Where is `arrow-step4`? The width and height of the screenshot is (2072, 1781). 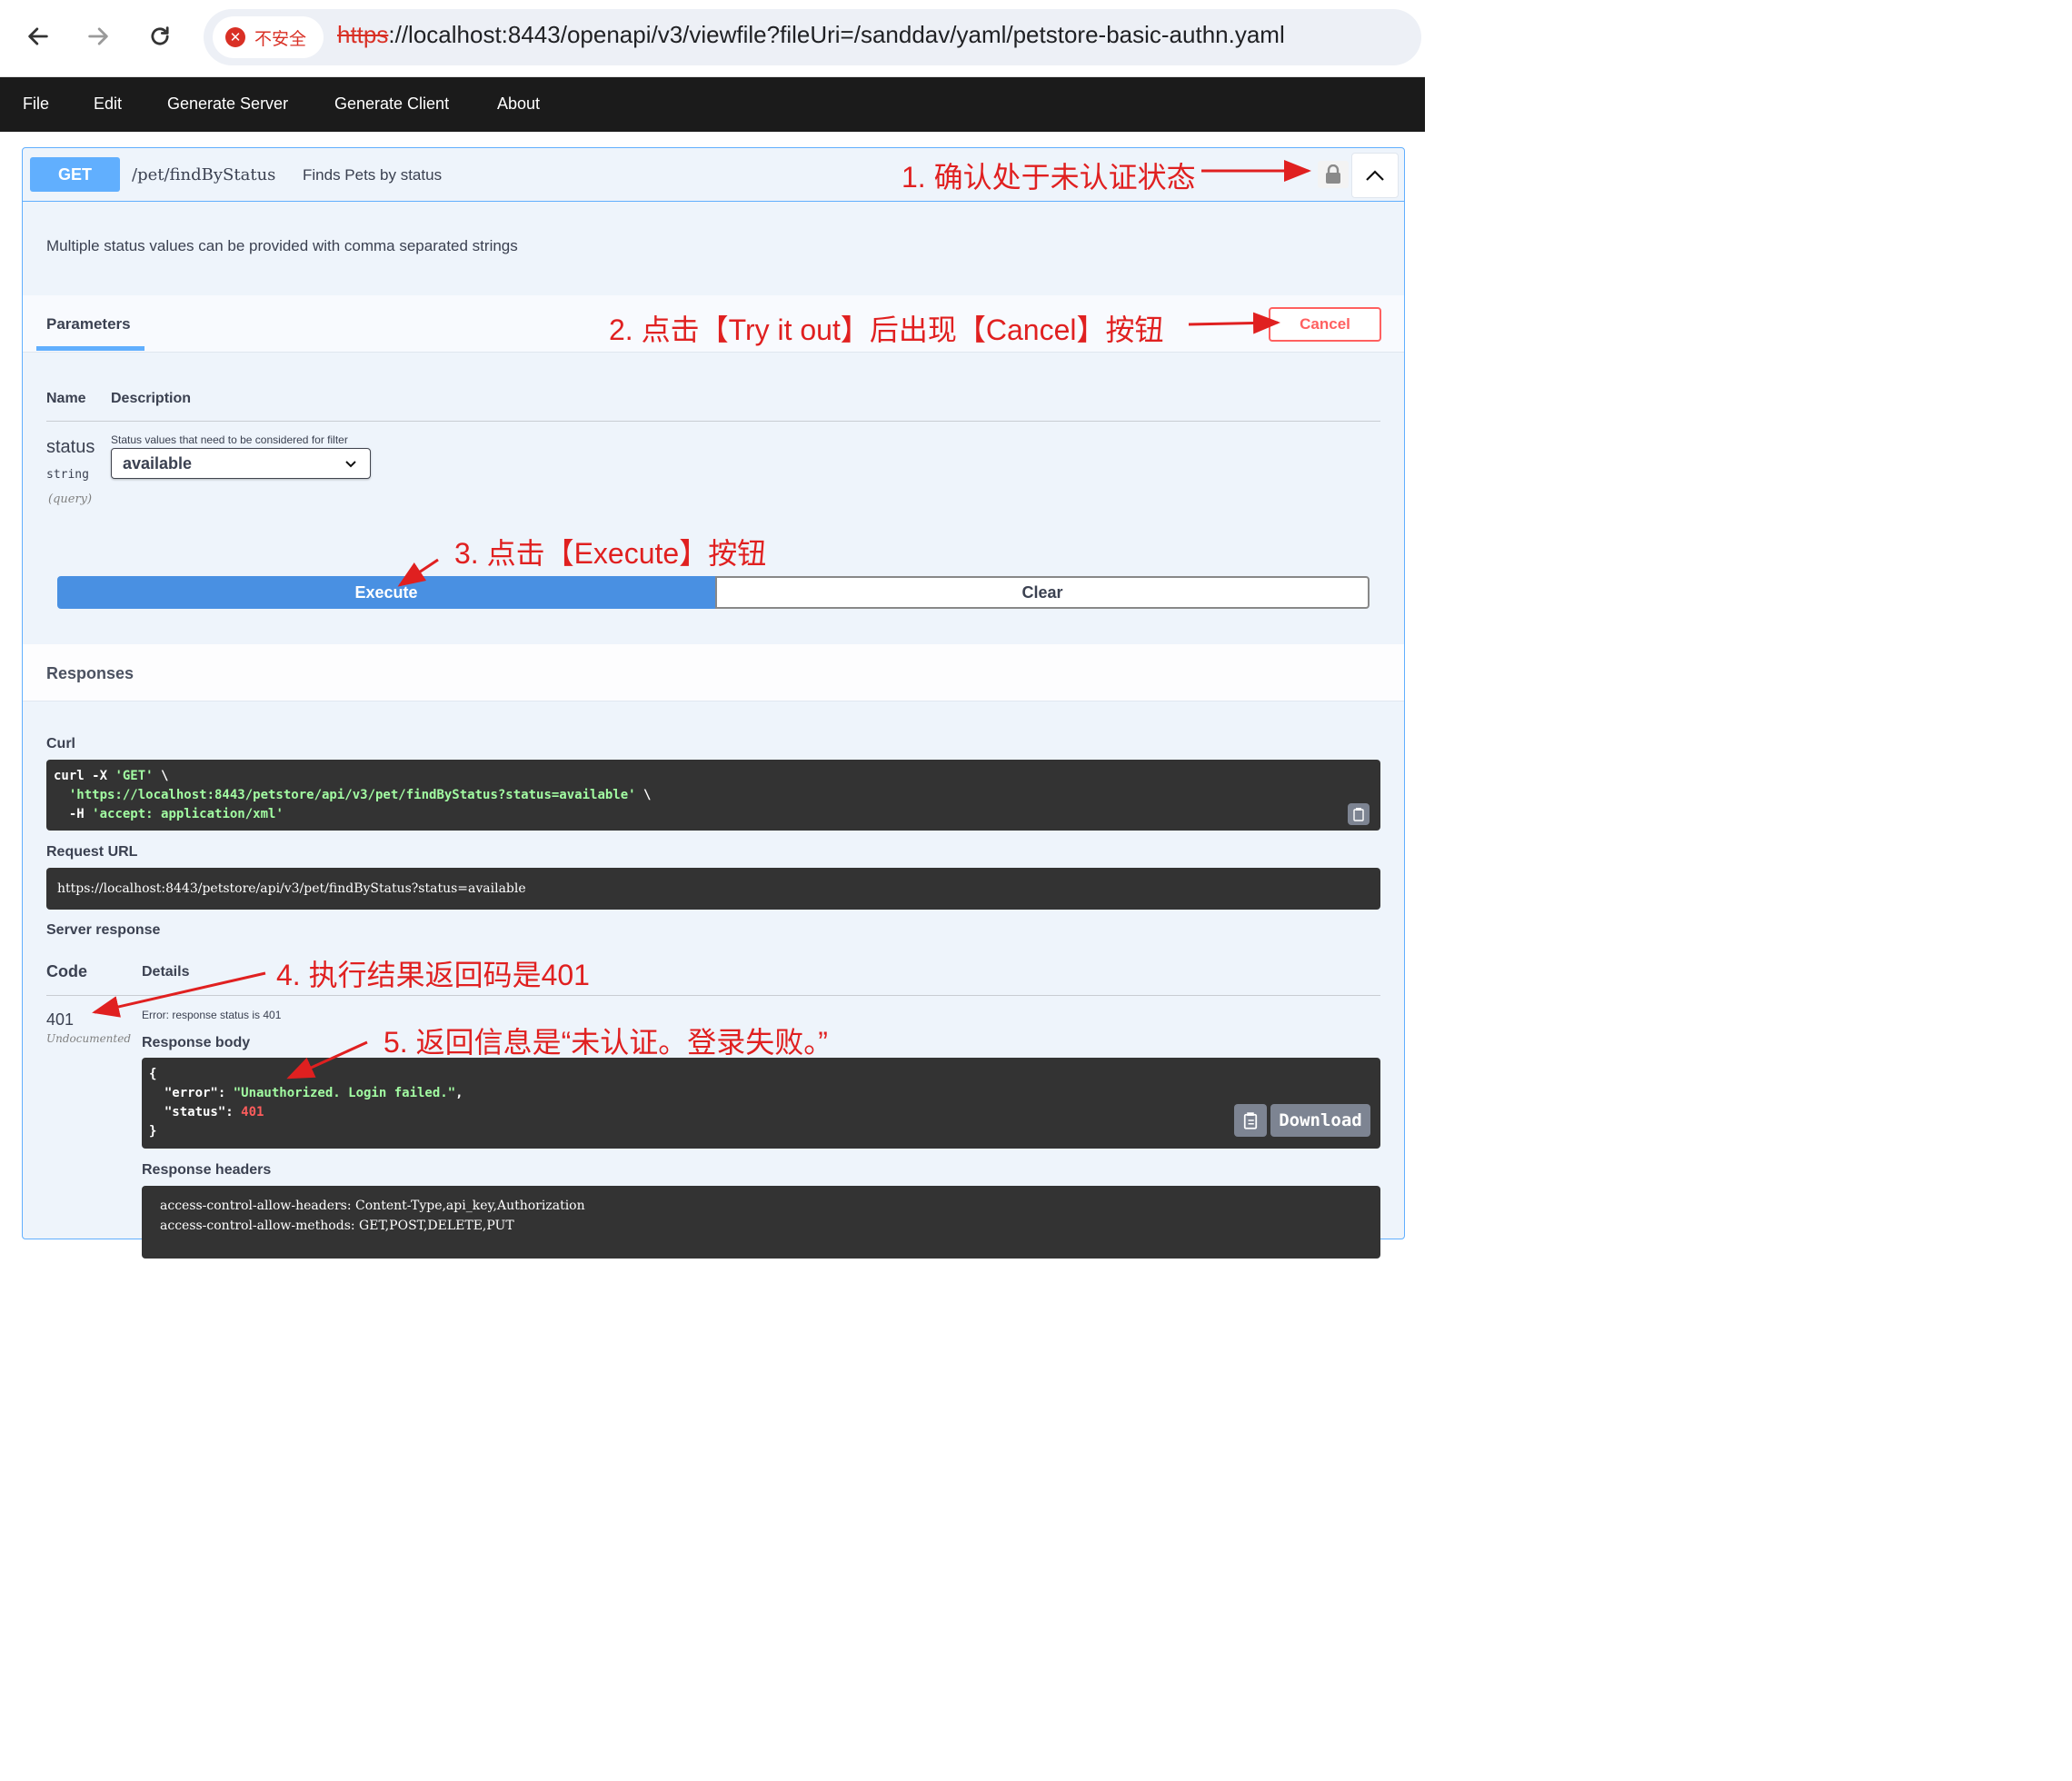 arrow-step4 is located at coordinates (179, 994).